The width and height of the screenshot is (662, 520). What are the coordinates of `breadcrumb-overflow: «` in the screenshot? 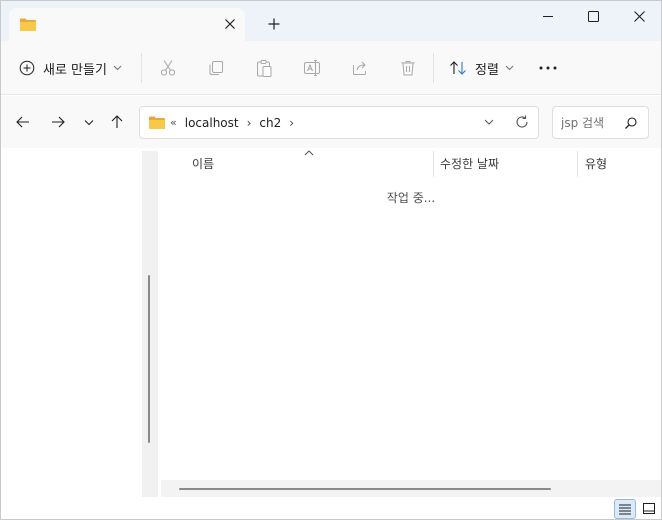 It's located at (173, 122).